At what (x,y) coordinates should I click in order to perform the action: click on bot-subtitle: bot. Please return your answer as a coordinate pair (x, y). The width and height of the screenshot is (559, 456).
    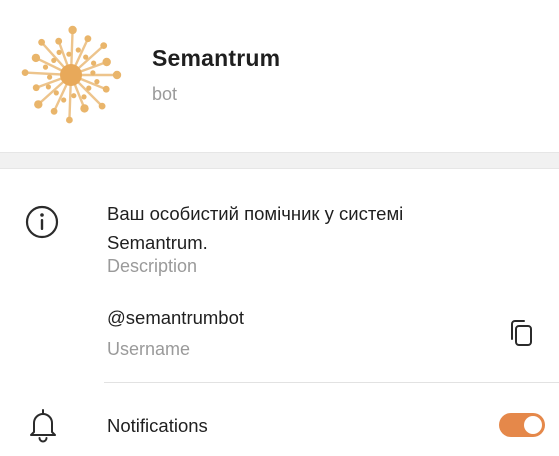
    Looking at the image, I should click on (165, 94).